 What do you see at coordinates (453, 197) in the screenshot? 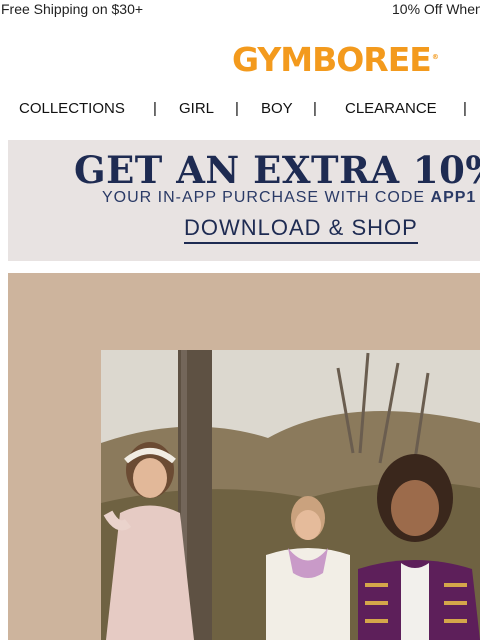
I see `banner-code: APP1` at bounding box center [453, 197].